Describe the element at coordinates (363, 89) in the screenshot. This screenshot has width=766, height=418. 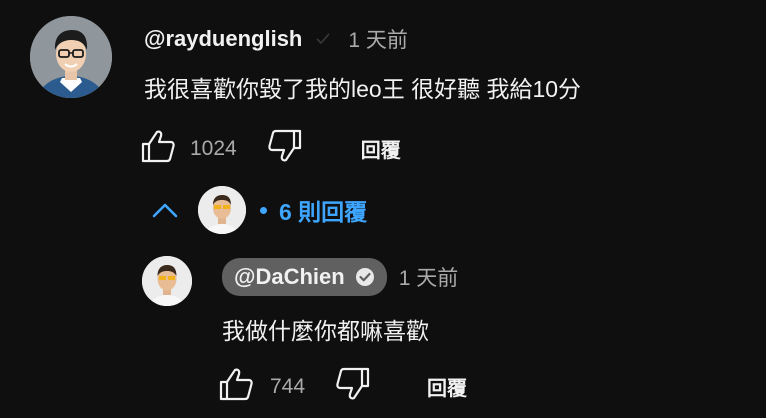
I see `comment-text: 我很喜歡你毀了我的leo王 很好聽 我給10分` at that location.